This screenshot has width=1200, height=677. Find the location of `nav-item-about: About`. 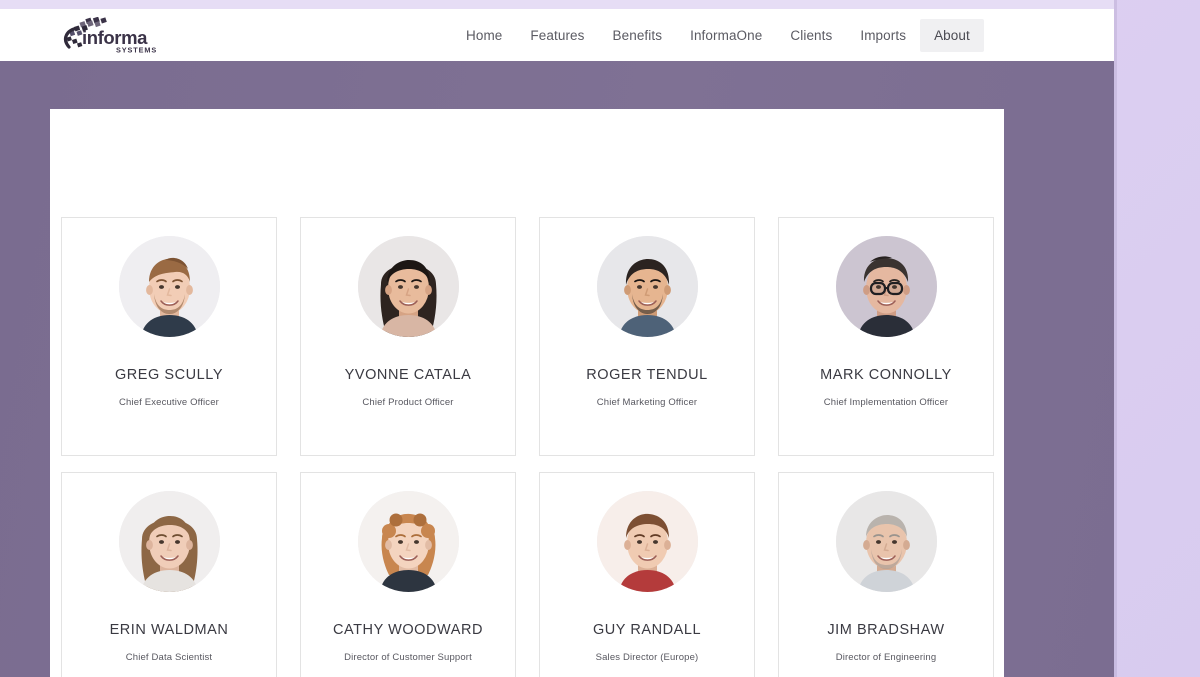

nav-item-about: About is located at coordinates (952, 35).